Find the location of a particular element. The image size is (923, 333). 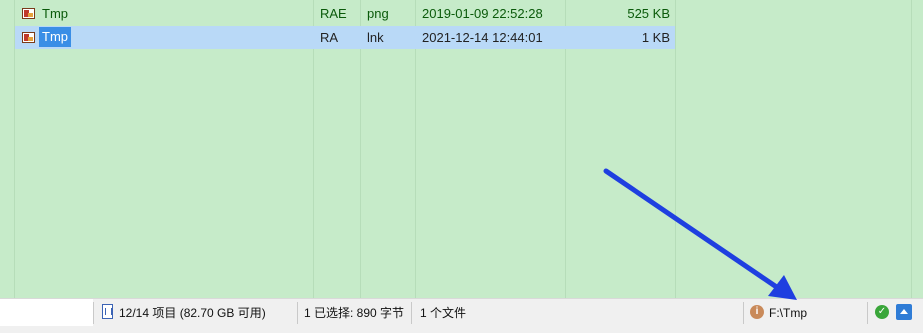

annotation-arrow-head is located at coordinates (782, 287).